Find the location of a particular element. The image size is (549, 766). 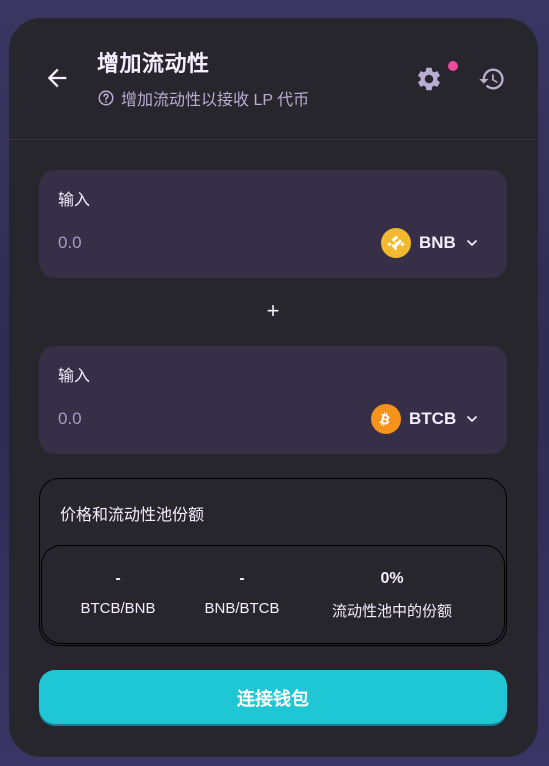

page-subtitle: 增加流动性以接收 LP 代币 is located at coordinates (203, 98).